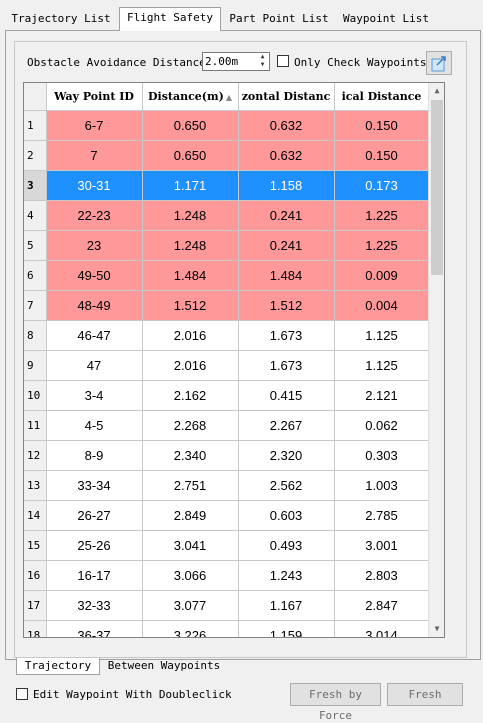  Describe the element at coordinates (35, 155) in the screenshot. I see `row-header: 2` at that location.